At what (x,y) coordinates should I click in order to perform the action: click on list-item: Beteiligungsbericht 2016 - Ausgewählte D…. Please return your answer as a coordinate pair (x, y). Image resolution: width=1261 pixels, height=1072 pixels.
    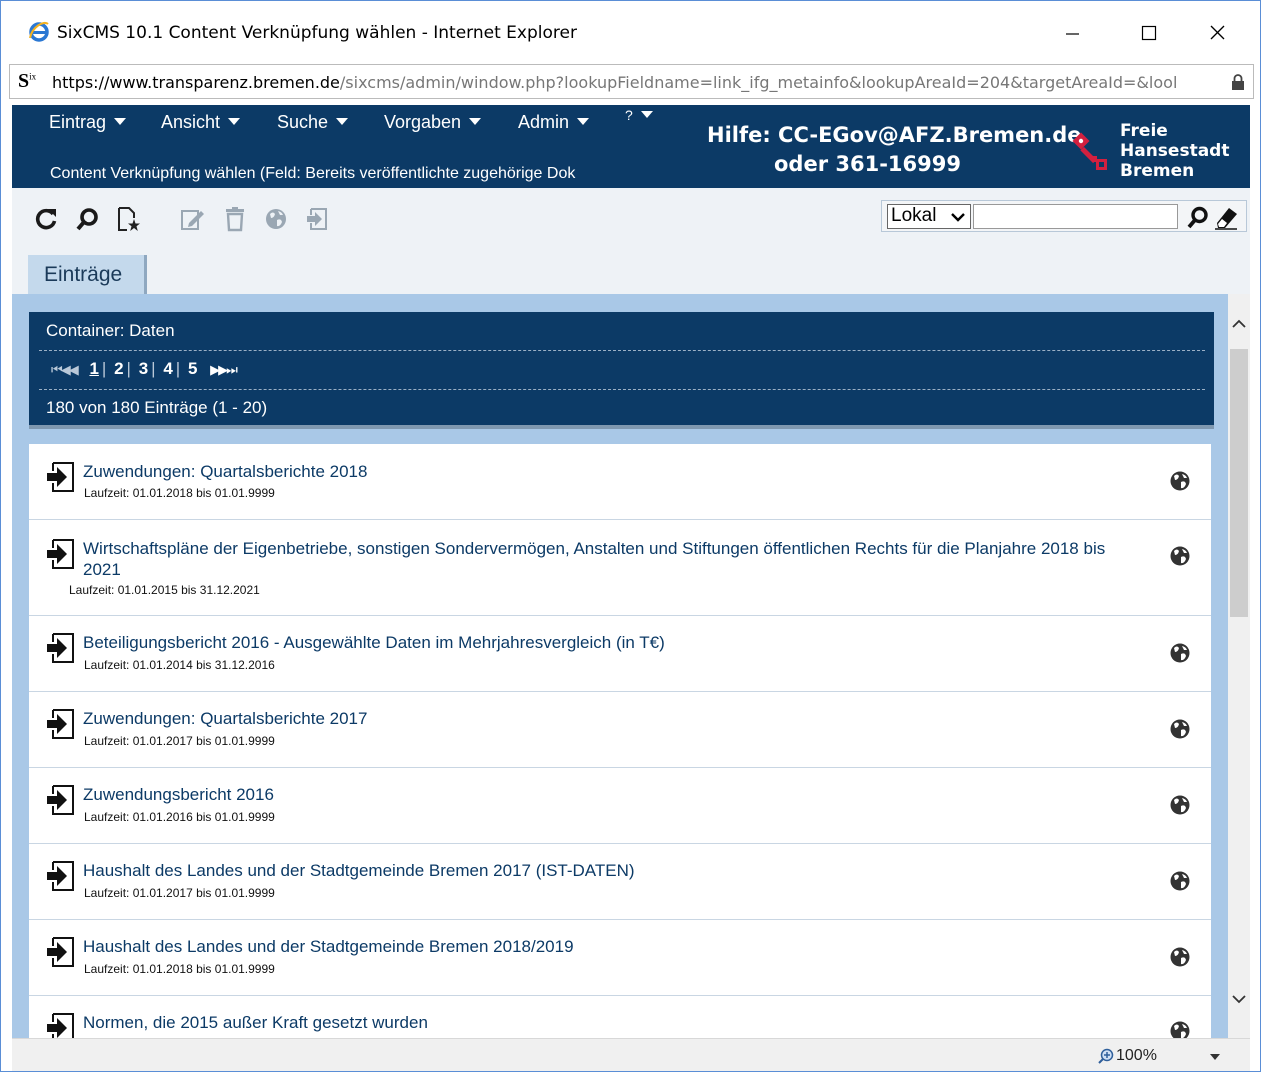
    Looking at the image, I should click on (620, 654).